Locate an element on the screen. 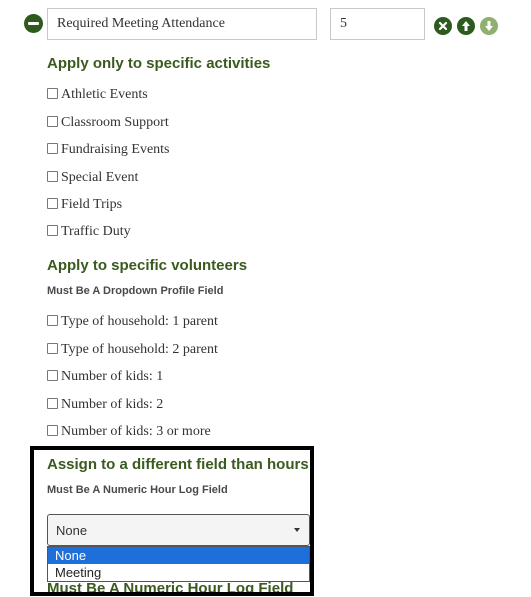  move-up-button is located at coordinates (466, 26).